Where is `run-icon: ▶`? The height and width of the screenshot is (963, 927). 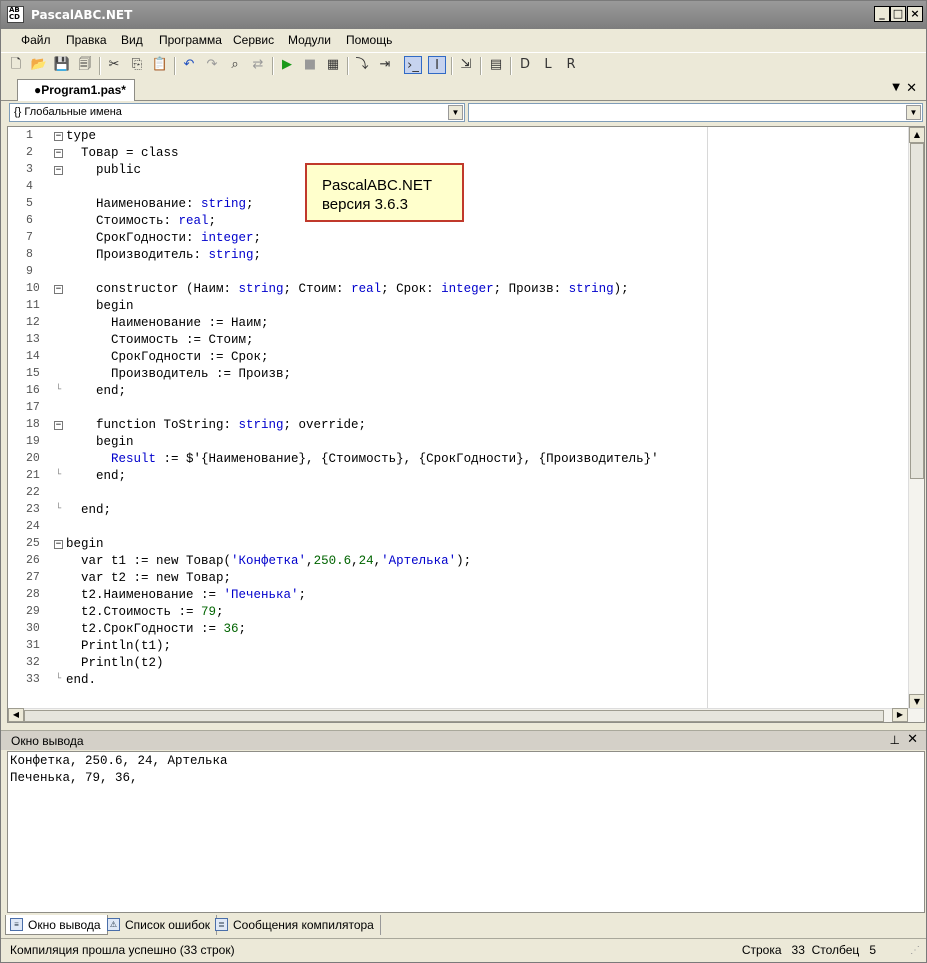 run-icon: ▶ is located at coordinates (287, 65).